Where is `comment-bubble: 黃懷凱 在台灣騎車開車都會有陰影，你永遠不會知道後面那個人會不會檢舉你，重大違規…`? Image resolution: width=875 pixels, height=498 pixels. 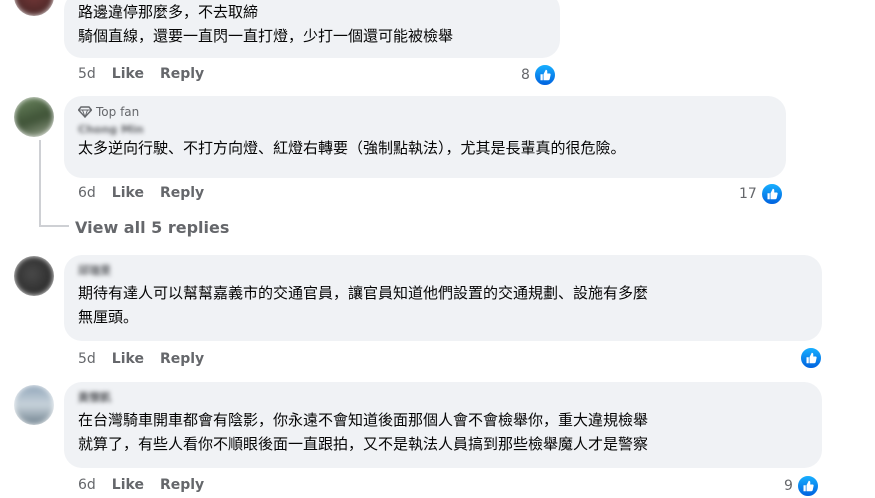 comment-bubble: 黃懷凱 在台灣騎車開車都會有陰影，你永遠不會知道後面那個人會不會檢舉你，重大違規… is located at coordinates (443, 425).